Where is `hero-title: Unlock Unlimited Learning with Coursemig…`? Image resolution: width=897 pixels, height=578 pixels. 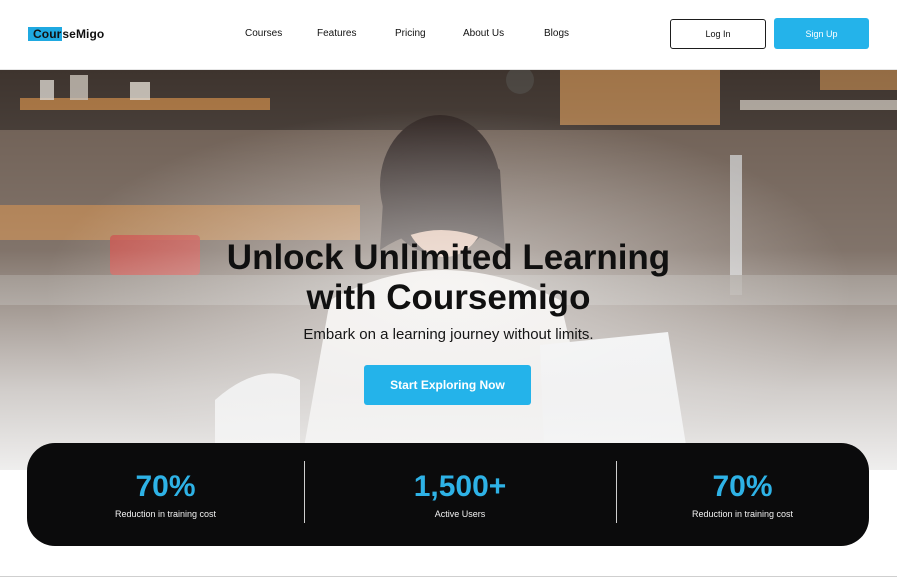
hero-title: Unlock Unlimited Learning with Coursemig… is located at coordinates (448, 278).